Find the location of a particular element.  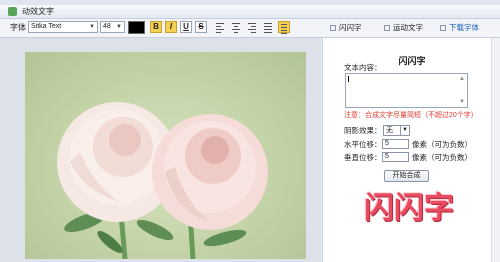

scroll-up-icon: ▲ is located at coordinates (462, 79).